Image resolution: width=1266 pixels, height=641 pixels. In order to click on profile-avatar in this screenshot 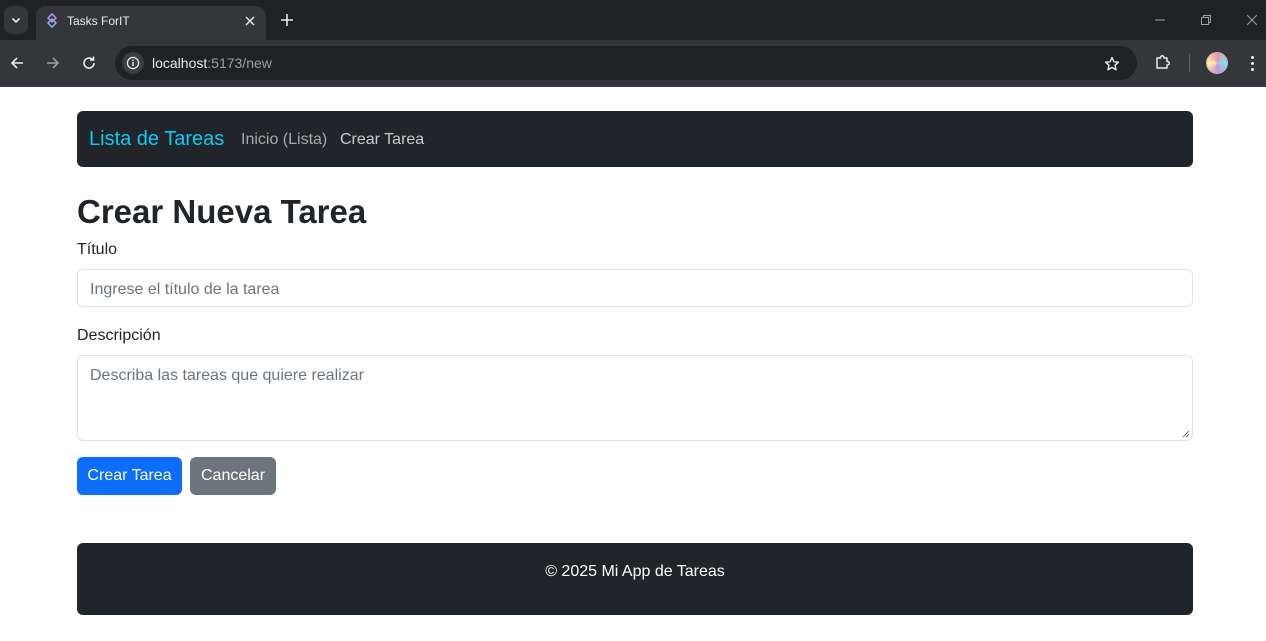, I will do `click(1217, 63)`.